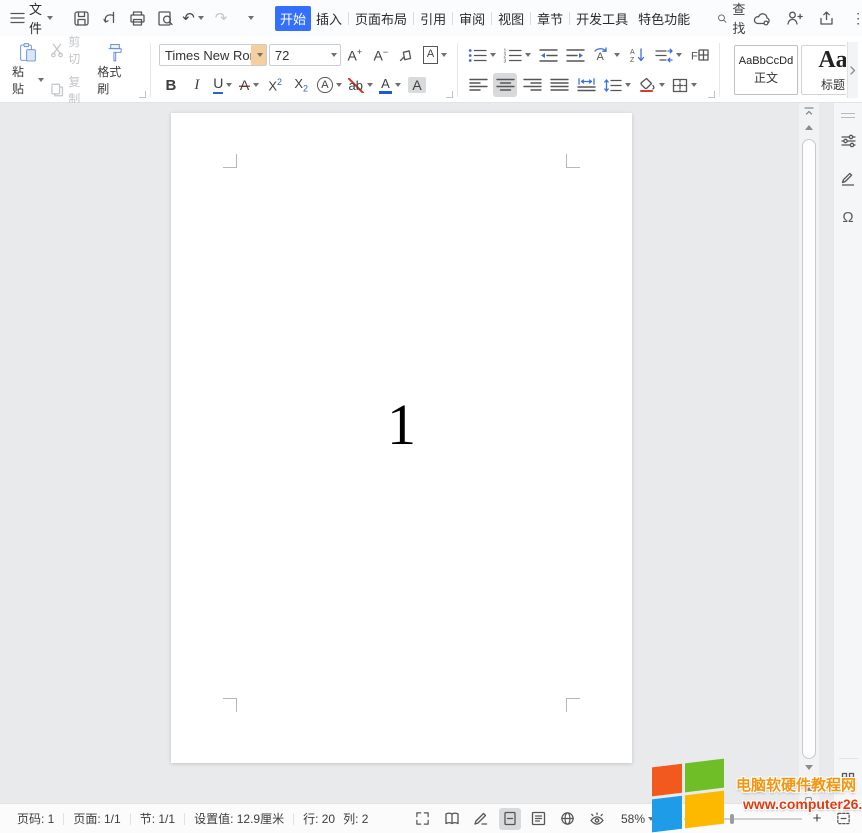  What do you see at coordinates (597, 819) in the screenshot?
I see `eye-protect-icon` at bounding box center [597, 819].